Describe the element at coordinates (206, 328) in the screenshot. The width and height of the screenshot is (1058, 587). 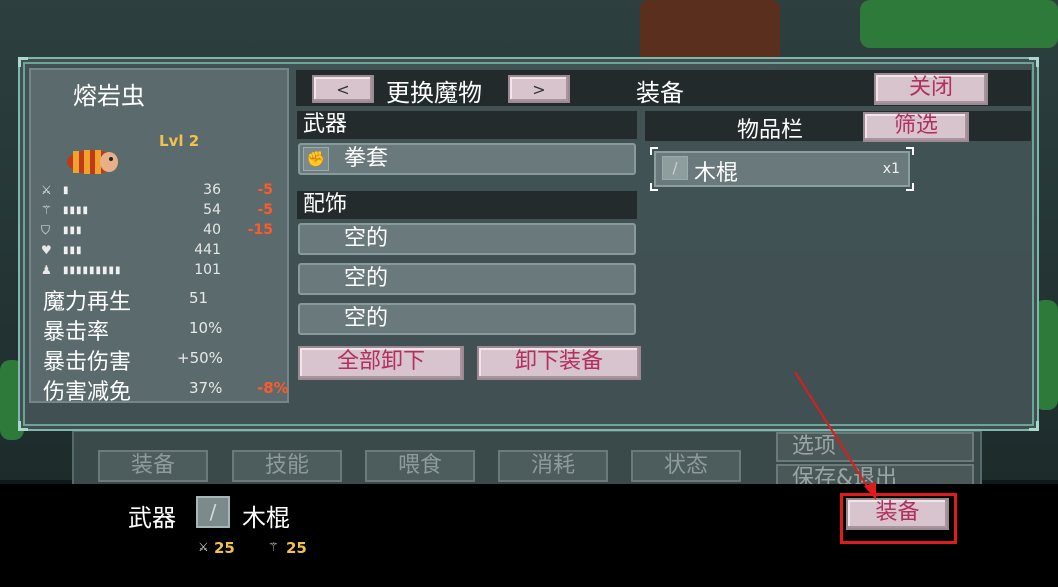
I see `attribute-value: 10%` at that location.